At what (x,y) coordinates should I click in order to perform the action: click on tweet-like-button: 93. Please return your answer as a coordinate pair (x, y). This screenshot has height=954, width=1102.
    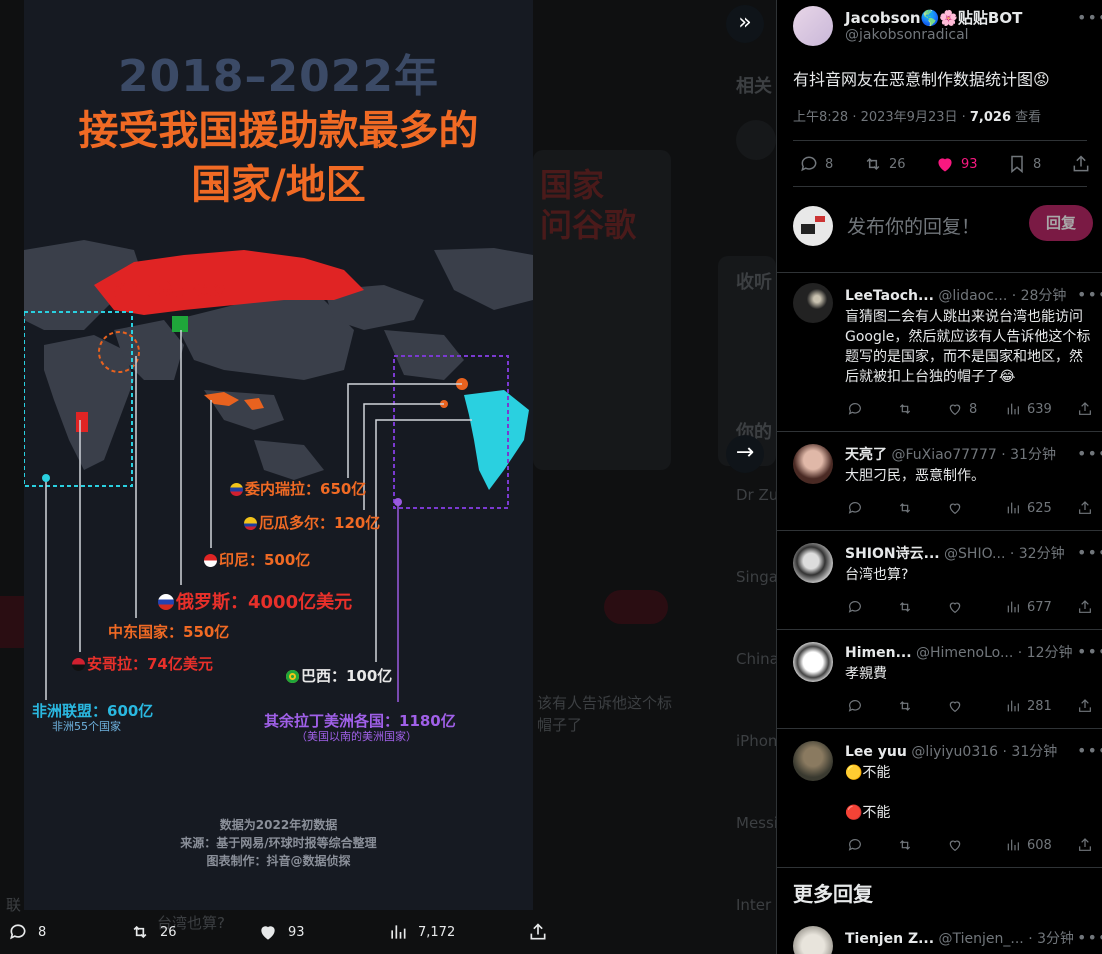
    Looking at the image, I should click on (956, 164).